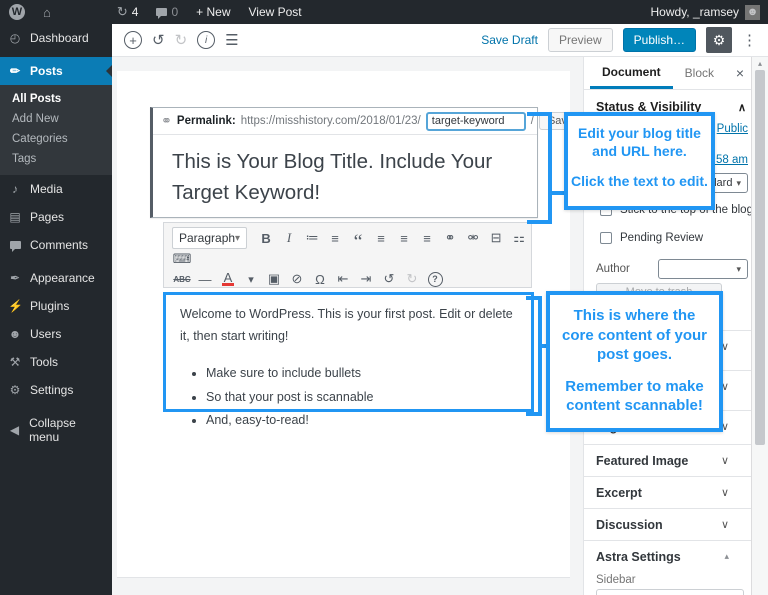  I want to click on comments-link: 0, so click(167, 12).